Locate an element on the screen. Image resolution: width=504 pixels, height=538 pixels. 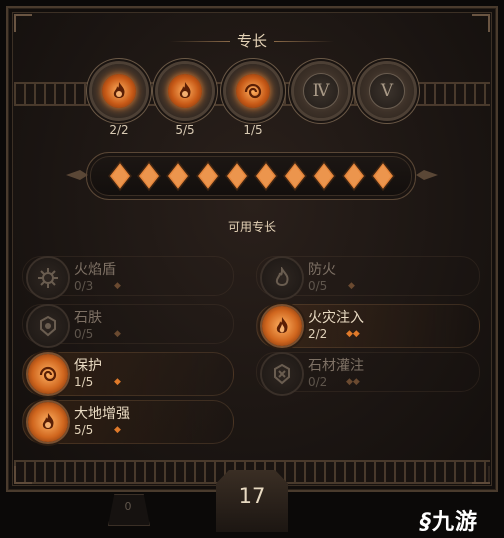
rank-count: 2/2 is located at coordinates (119, 130).